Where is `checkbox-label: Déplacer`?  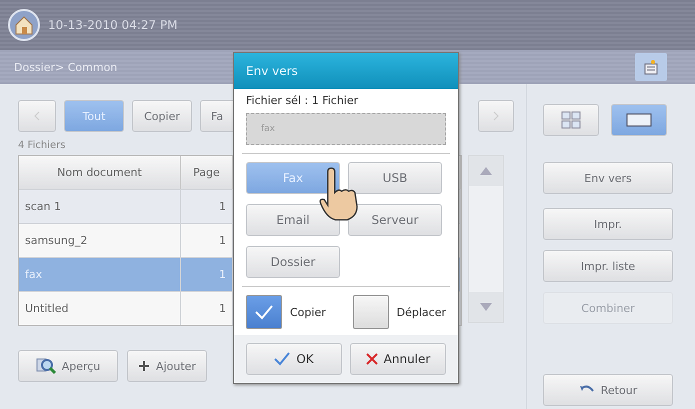 checkbox-label: Déplacer is located at coordinates (421, 312).